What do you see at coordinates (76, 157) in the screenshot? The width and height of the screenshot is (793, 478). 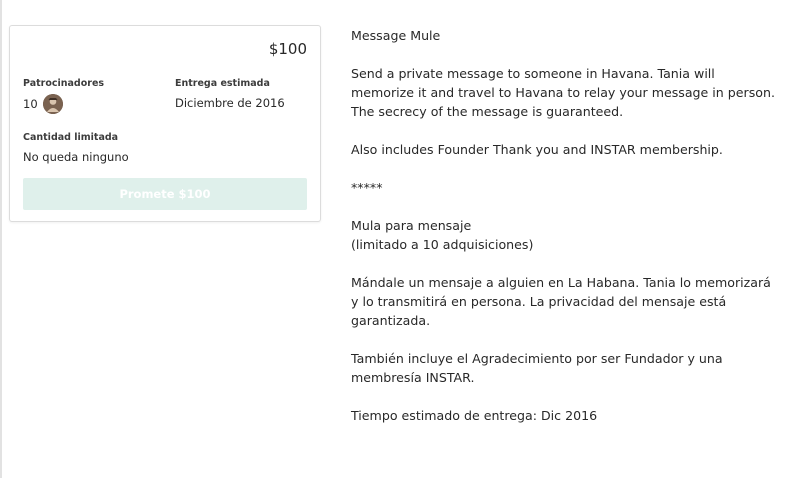 I see `limited-value: No queda ninguno` at bounding box center [76, 157].